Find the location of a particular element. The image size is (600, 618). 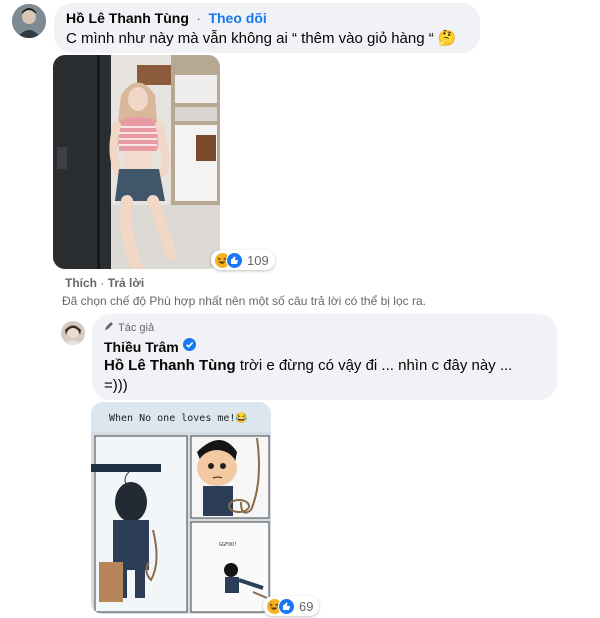

reaction-count: 109 is located at coordinates (258, 260).